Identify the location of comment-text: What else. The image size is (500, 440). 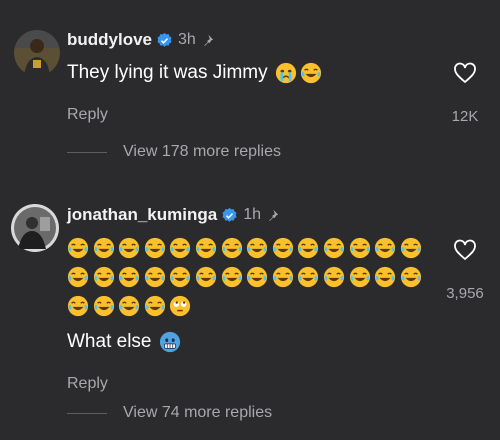
(126, 342).